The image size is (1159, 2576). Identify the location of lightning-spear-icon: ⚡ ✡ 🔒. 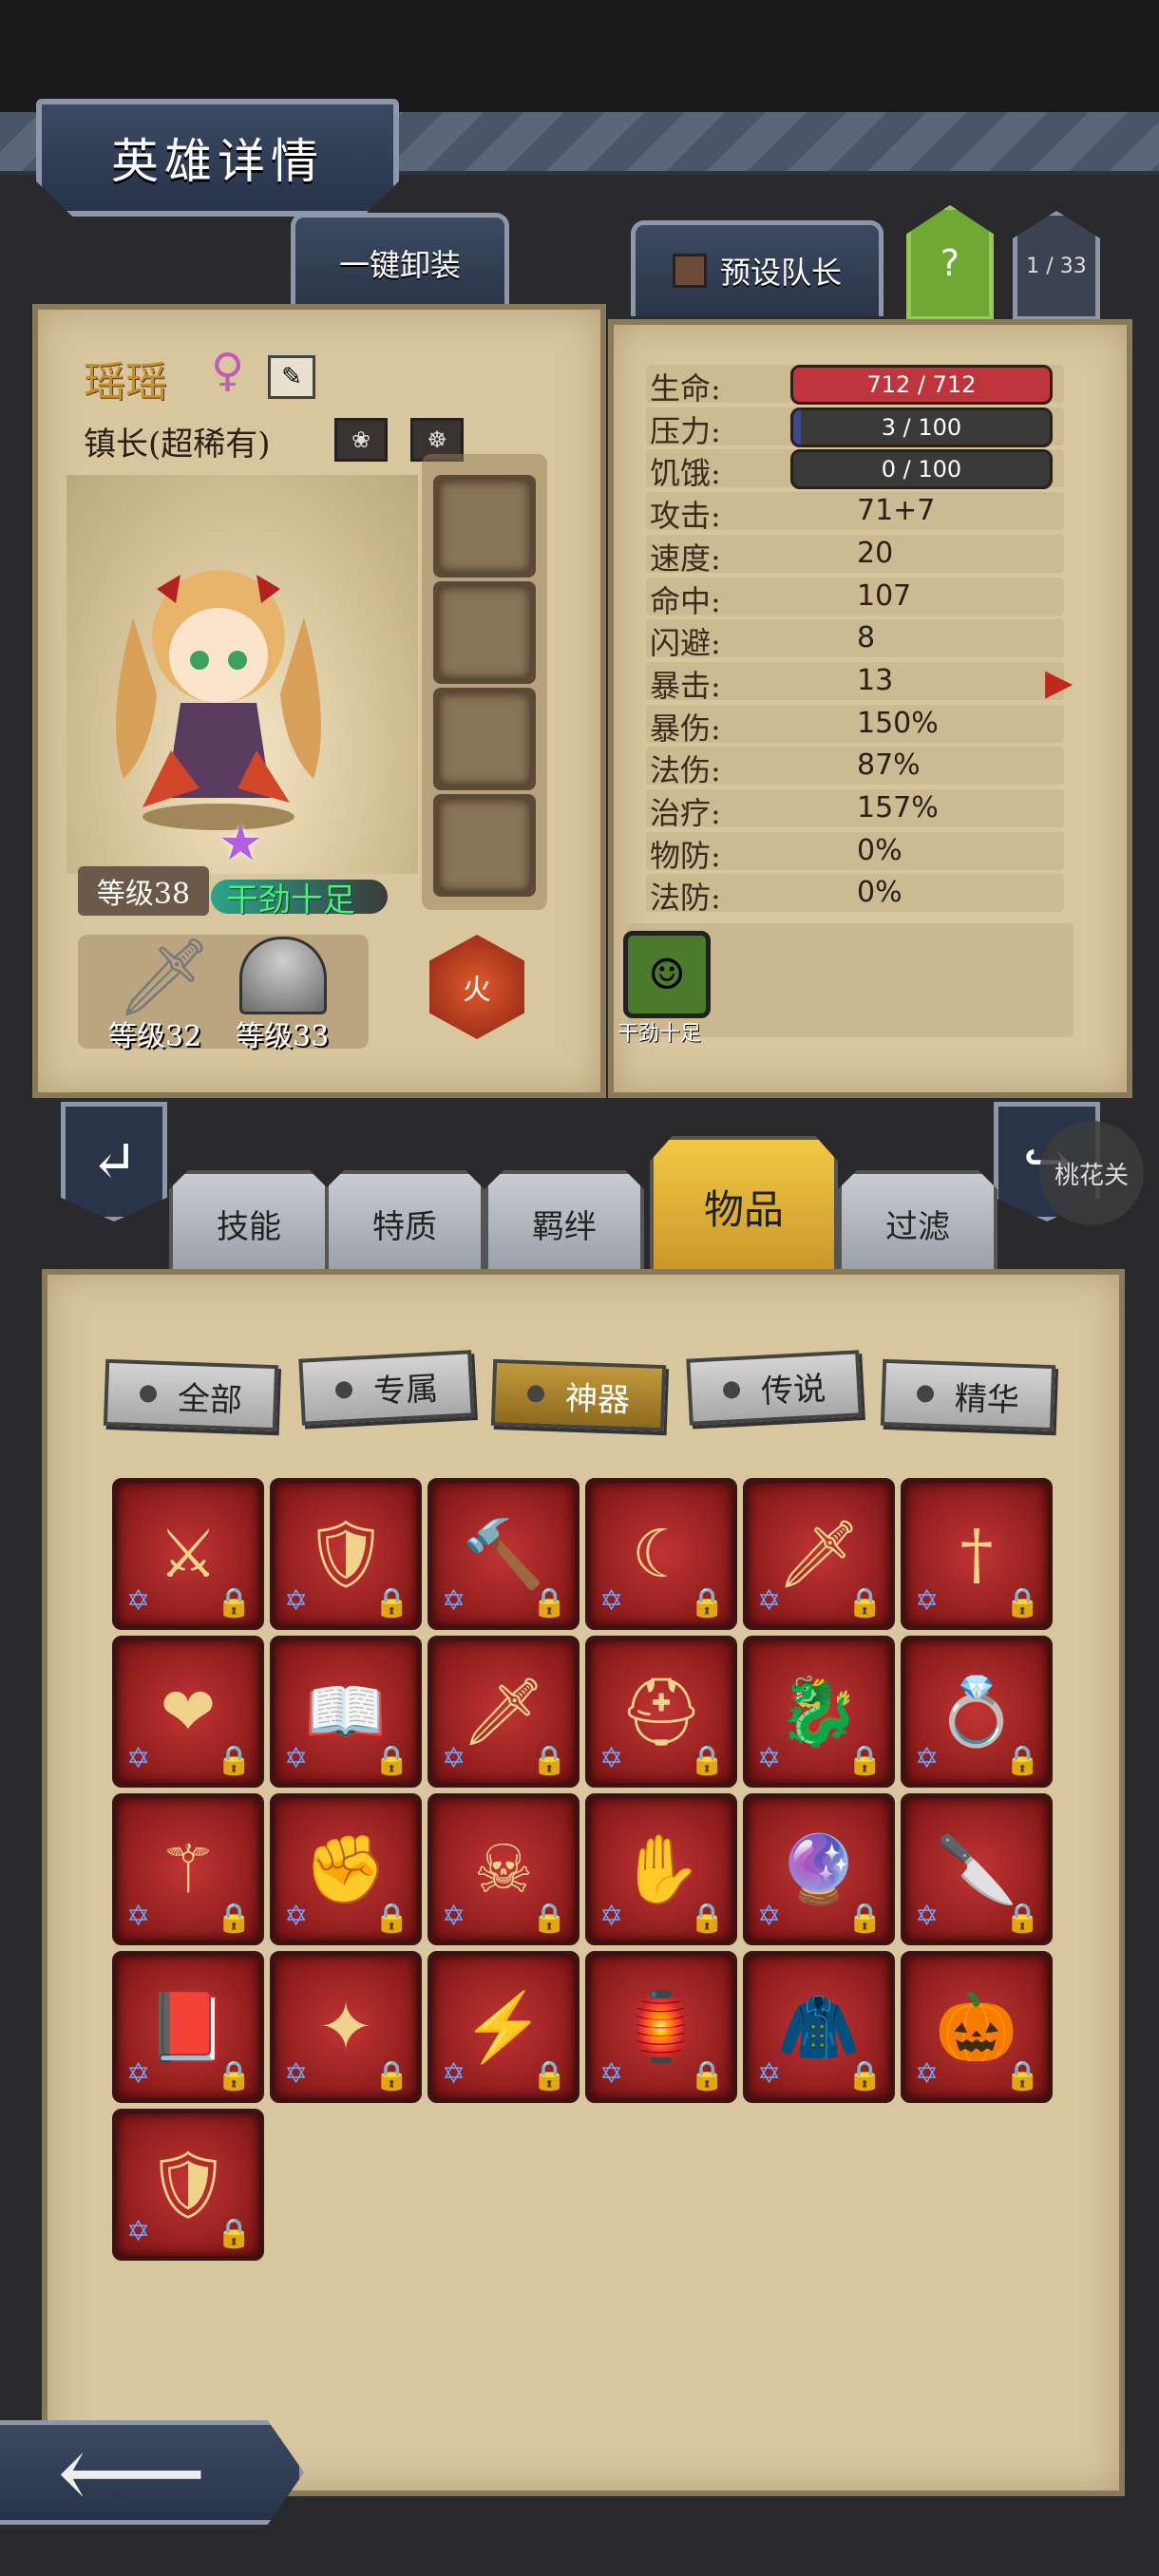
(504, 2027).